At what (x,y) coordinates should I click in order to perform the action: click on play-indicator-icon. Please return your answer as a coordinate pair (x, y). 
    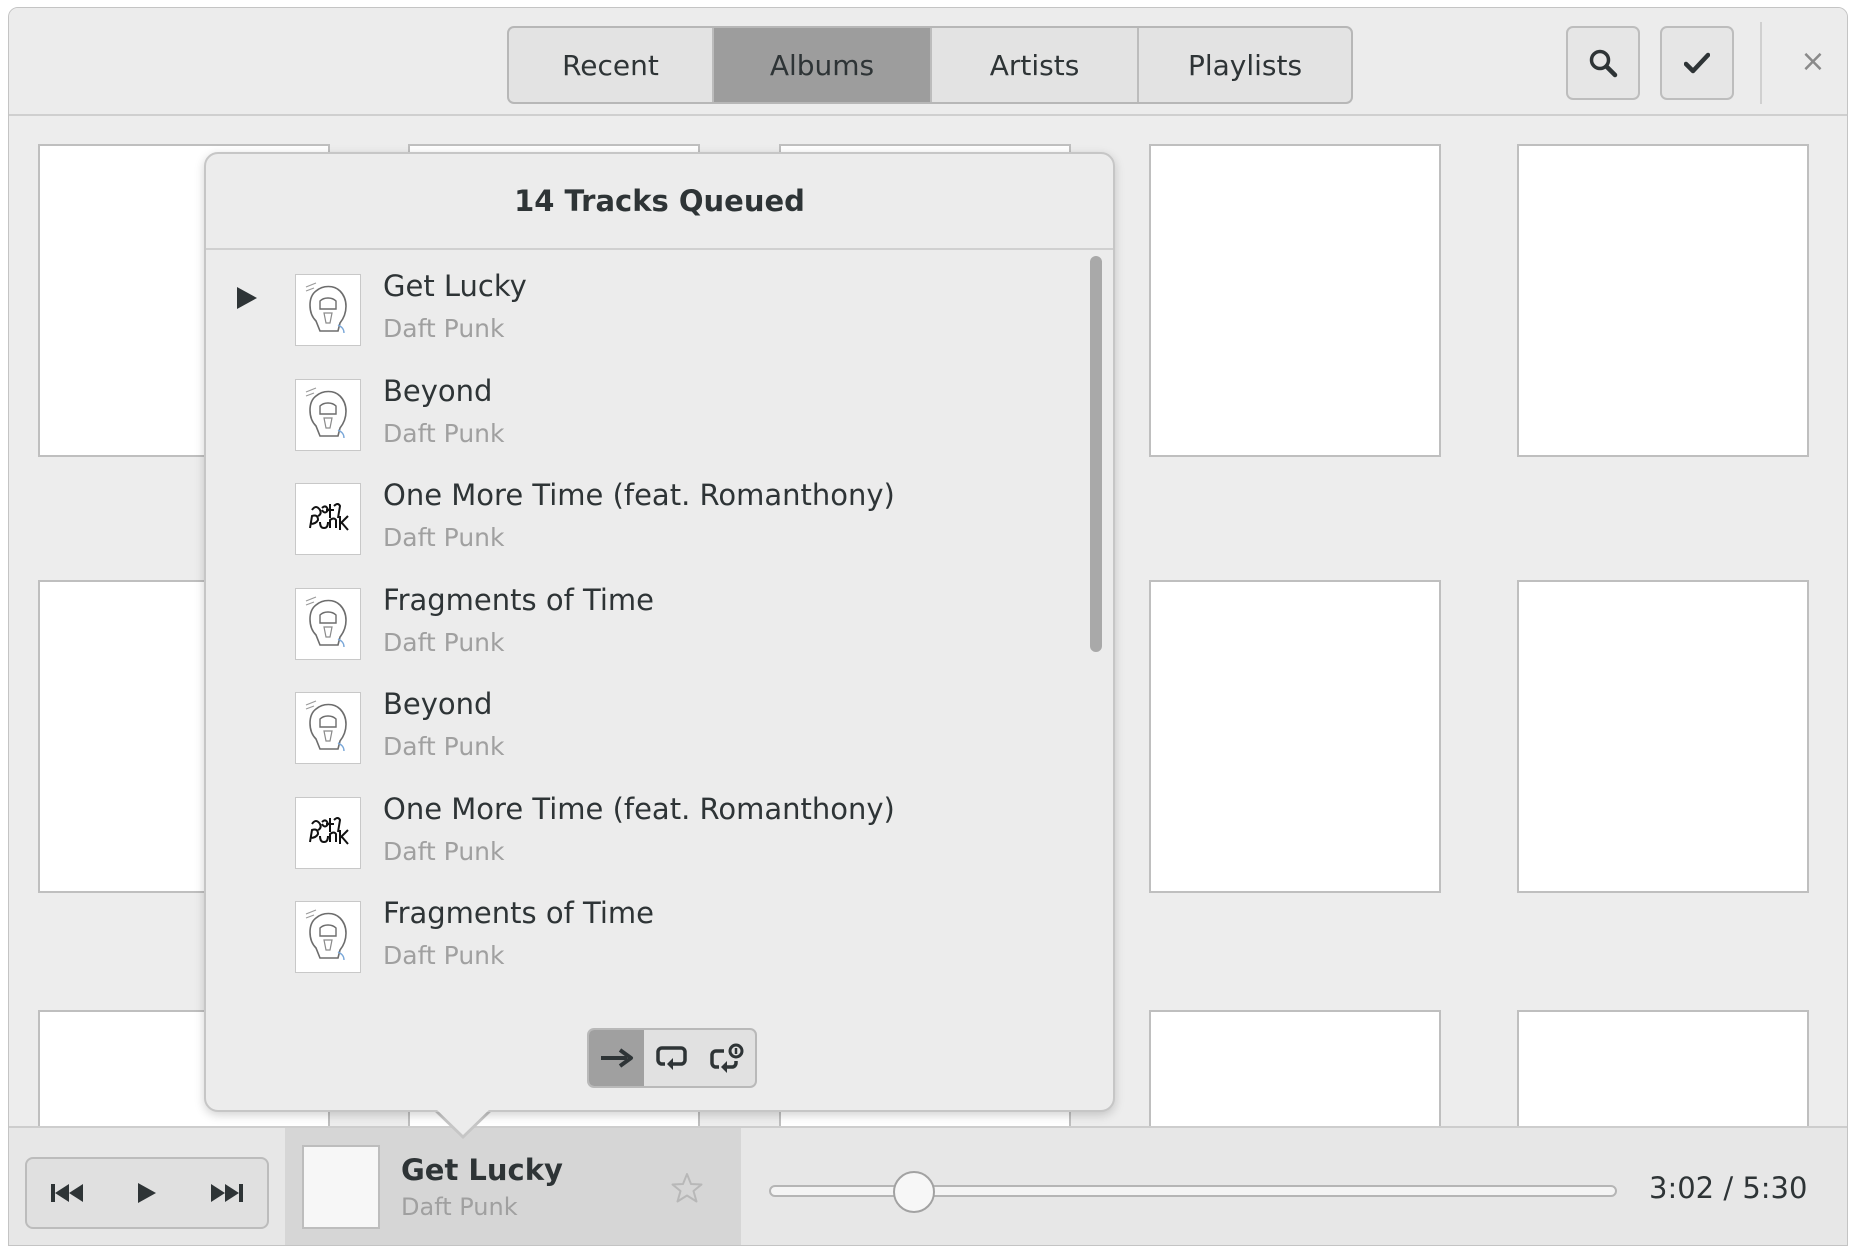
    Looking at the image, I should click on (247, 298).